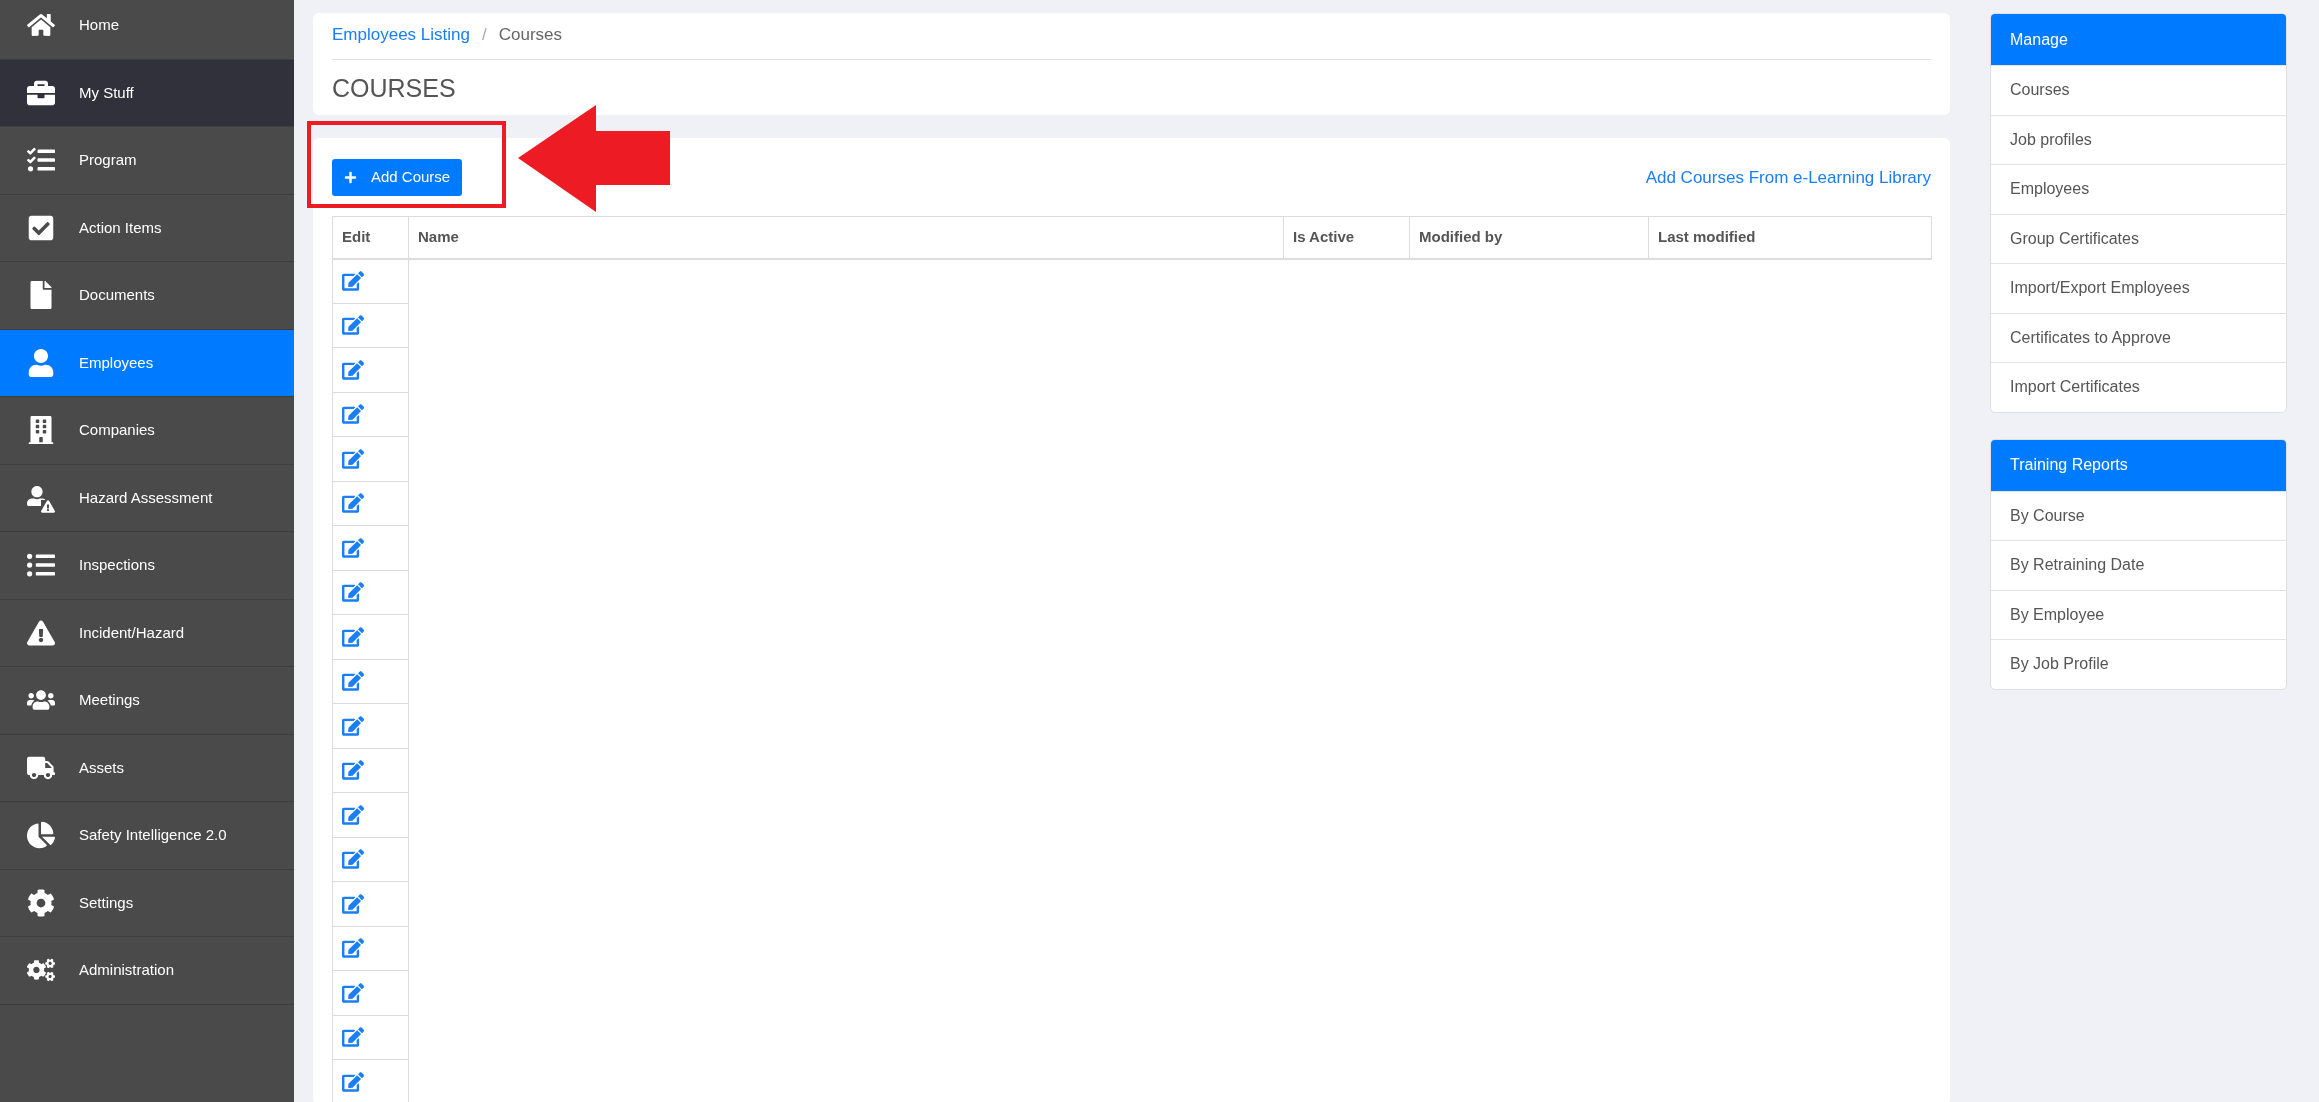 This screenshot has height=1102, width=2319. What do you see at coordinates (147, 93) in the screenshot?
I see `sidebar-item: My Stuff` at bounding box center [147, 93].